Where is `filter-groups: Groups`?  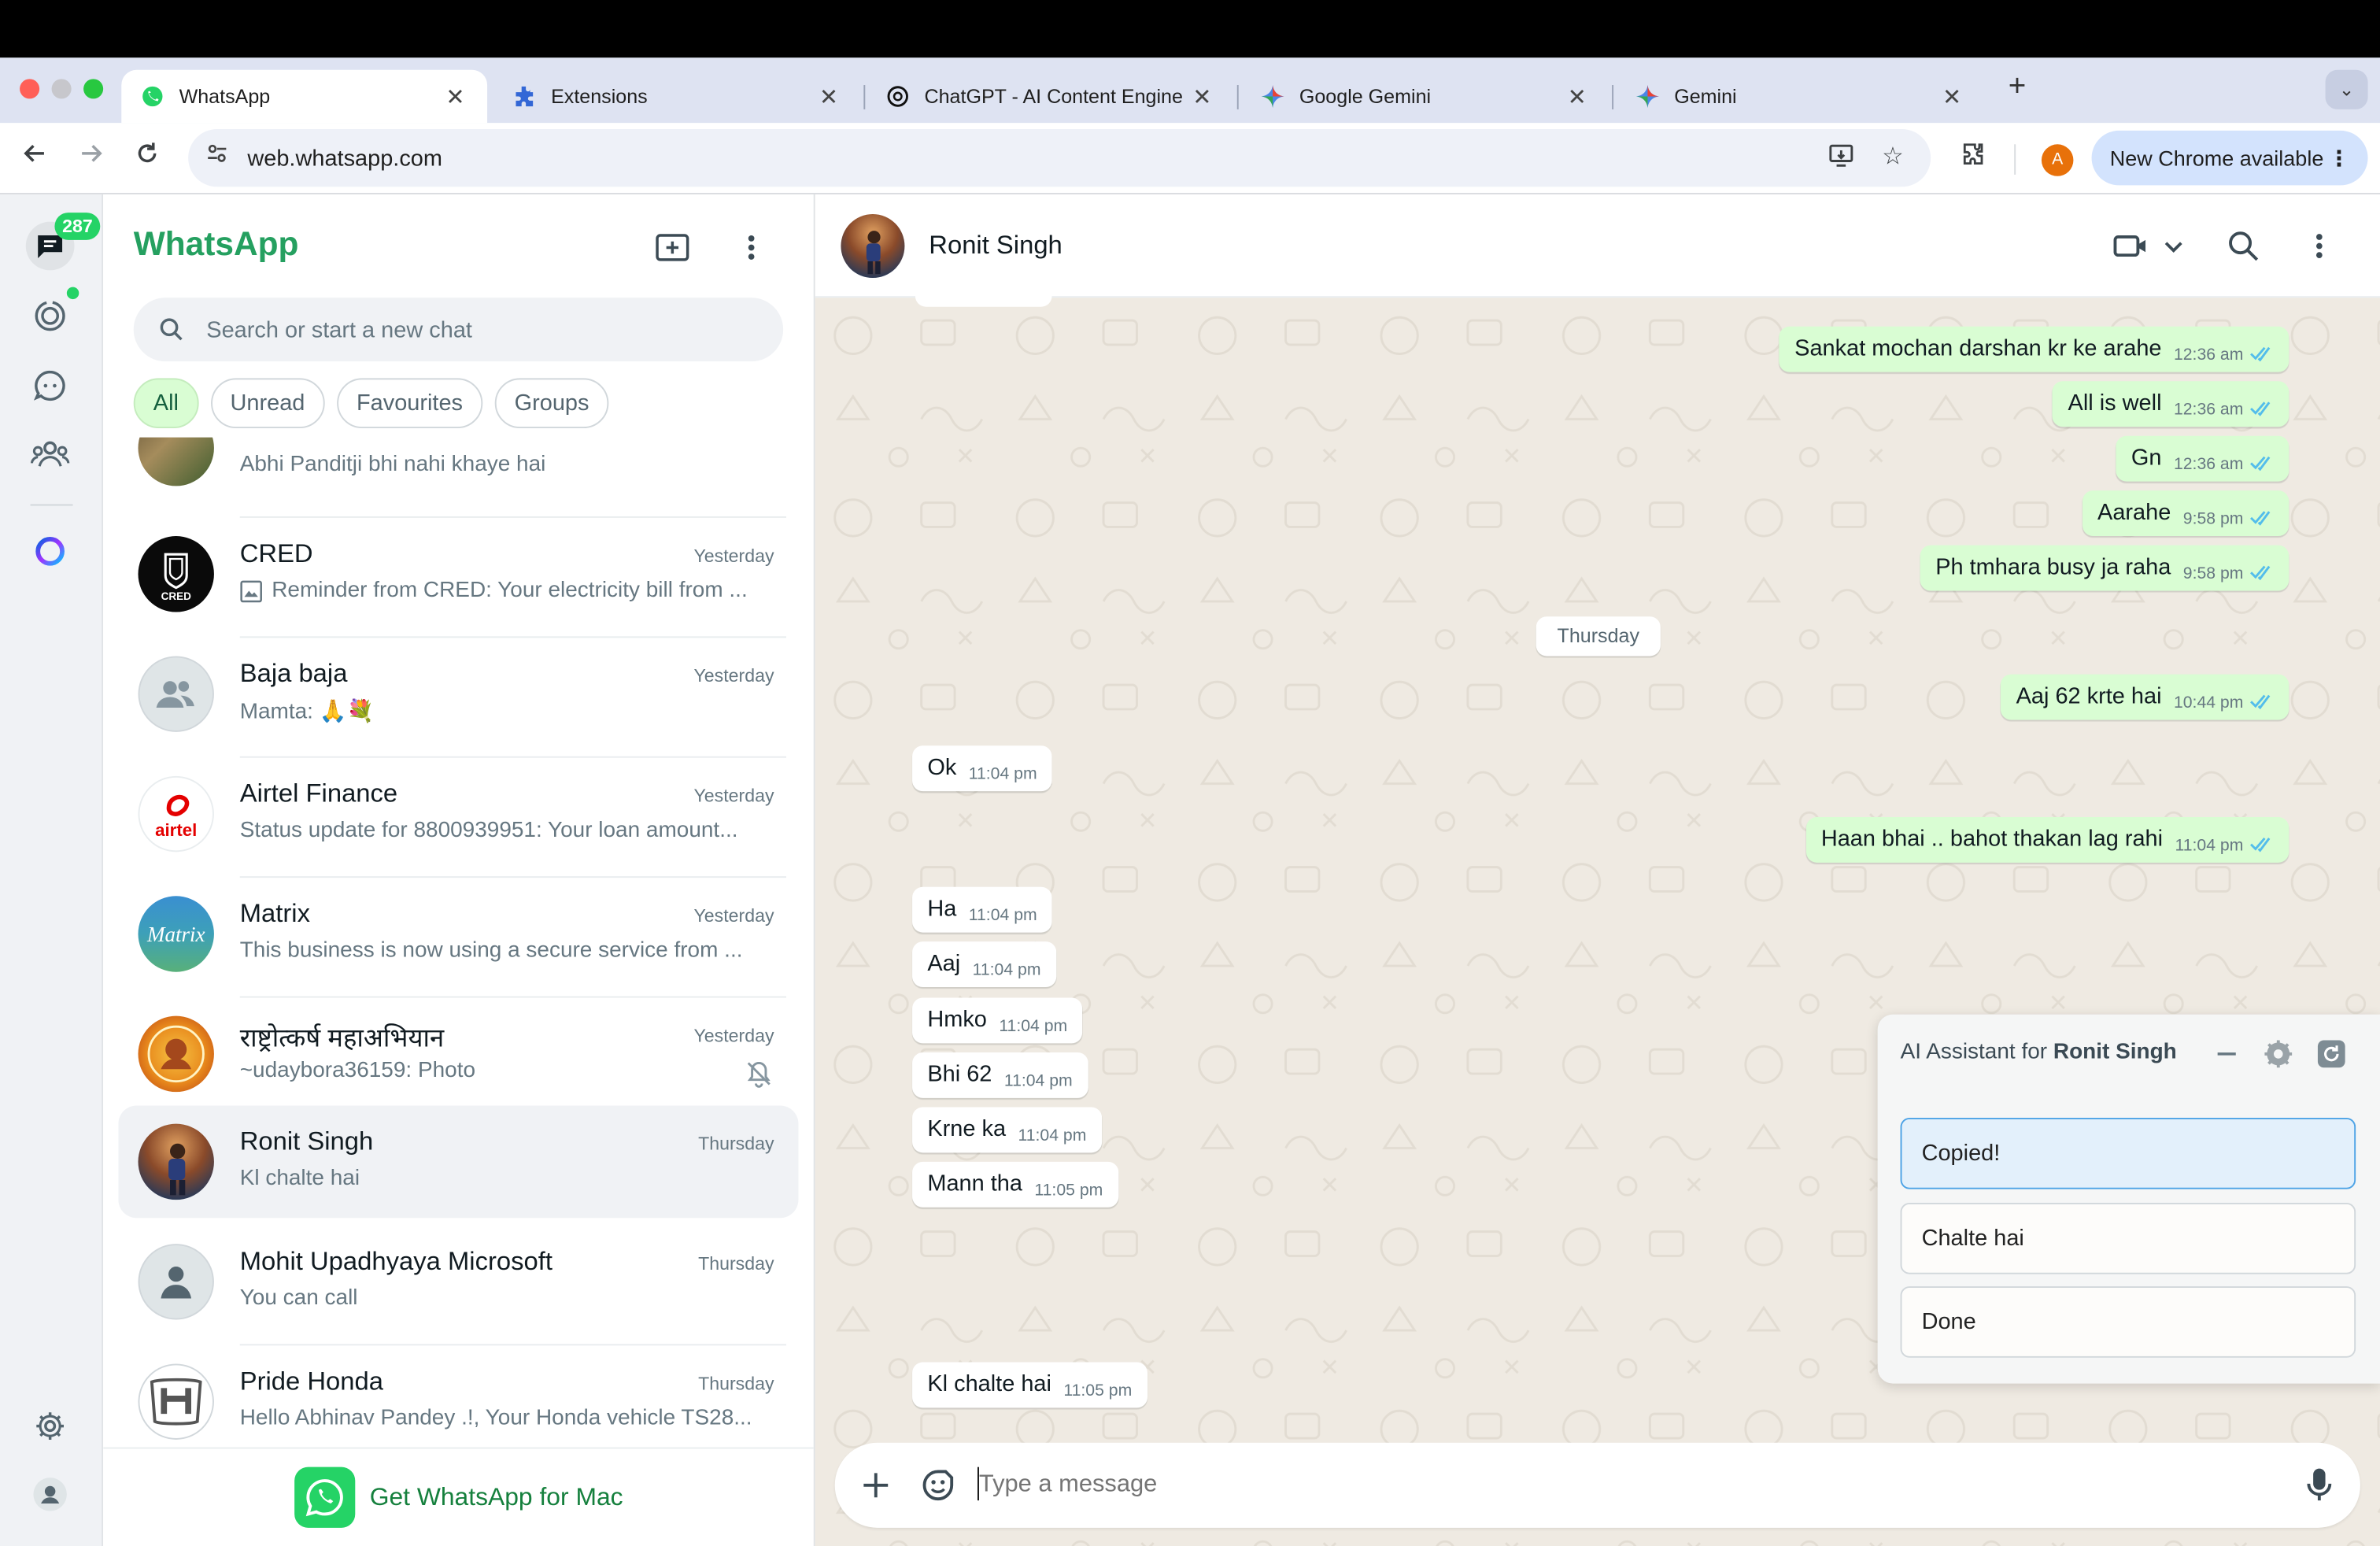
filter-groups: Groups is located at coordinates (551, 403).